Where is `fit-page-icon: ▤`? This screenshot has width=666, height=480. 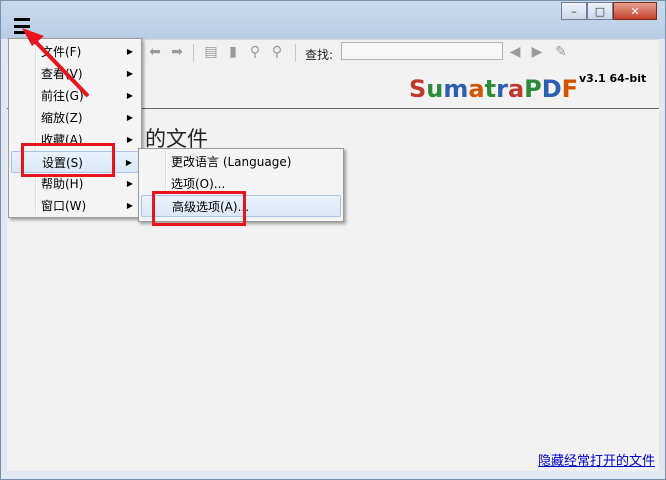 fit-page-icon: ▤ is located at coordinates (211, 52).